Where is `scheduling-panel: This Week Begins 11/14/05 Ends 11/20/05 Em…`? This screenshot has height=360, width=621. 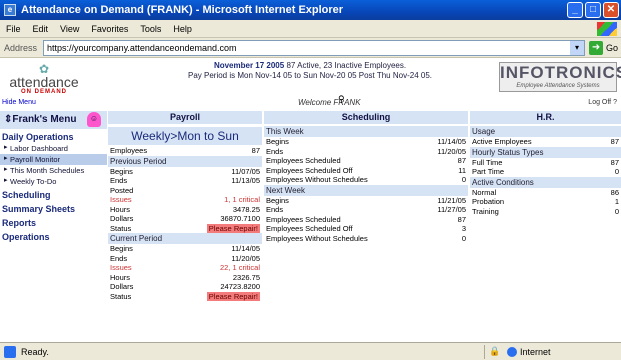
scheduling-panel: This Week Begins 11/14/05 Ends 11/20/05 Em… is located at coordinates (366, 184).